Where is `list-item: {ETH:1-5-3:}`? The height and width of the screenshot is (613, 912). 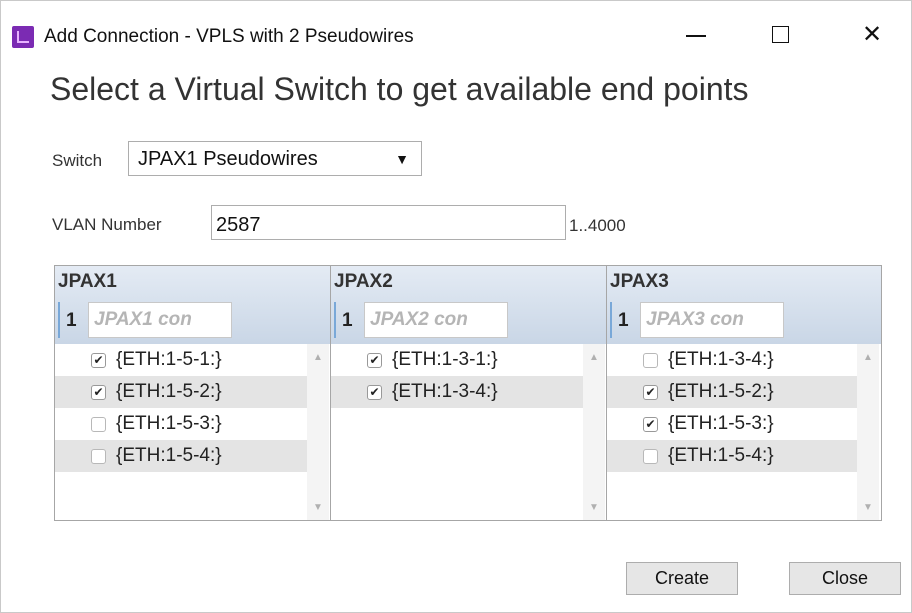 list-item: {ETH:1-5-3:} is located at coordinates (181, 424).